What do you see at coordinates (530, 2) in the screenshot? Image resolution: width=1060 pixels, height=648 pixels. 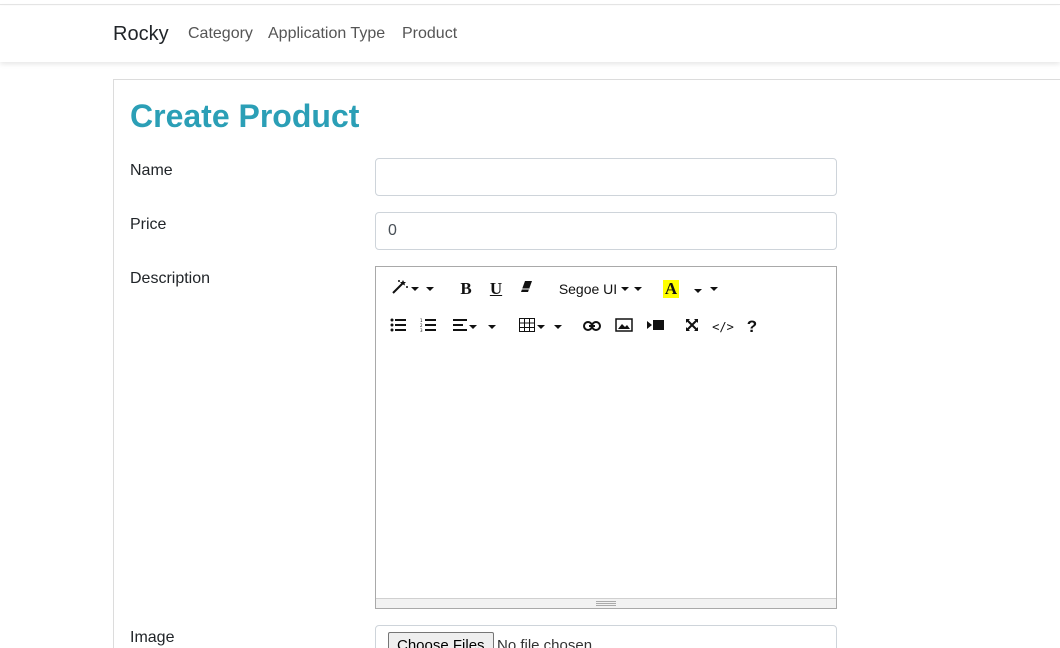 I see `top-strip` at bounding box center [530, 2].